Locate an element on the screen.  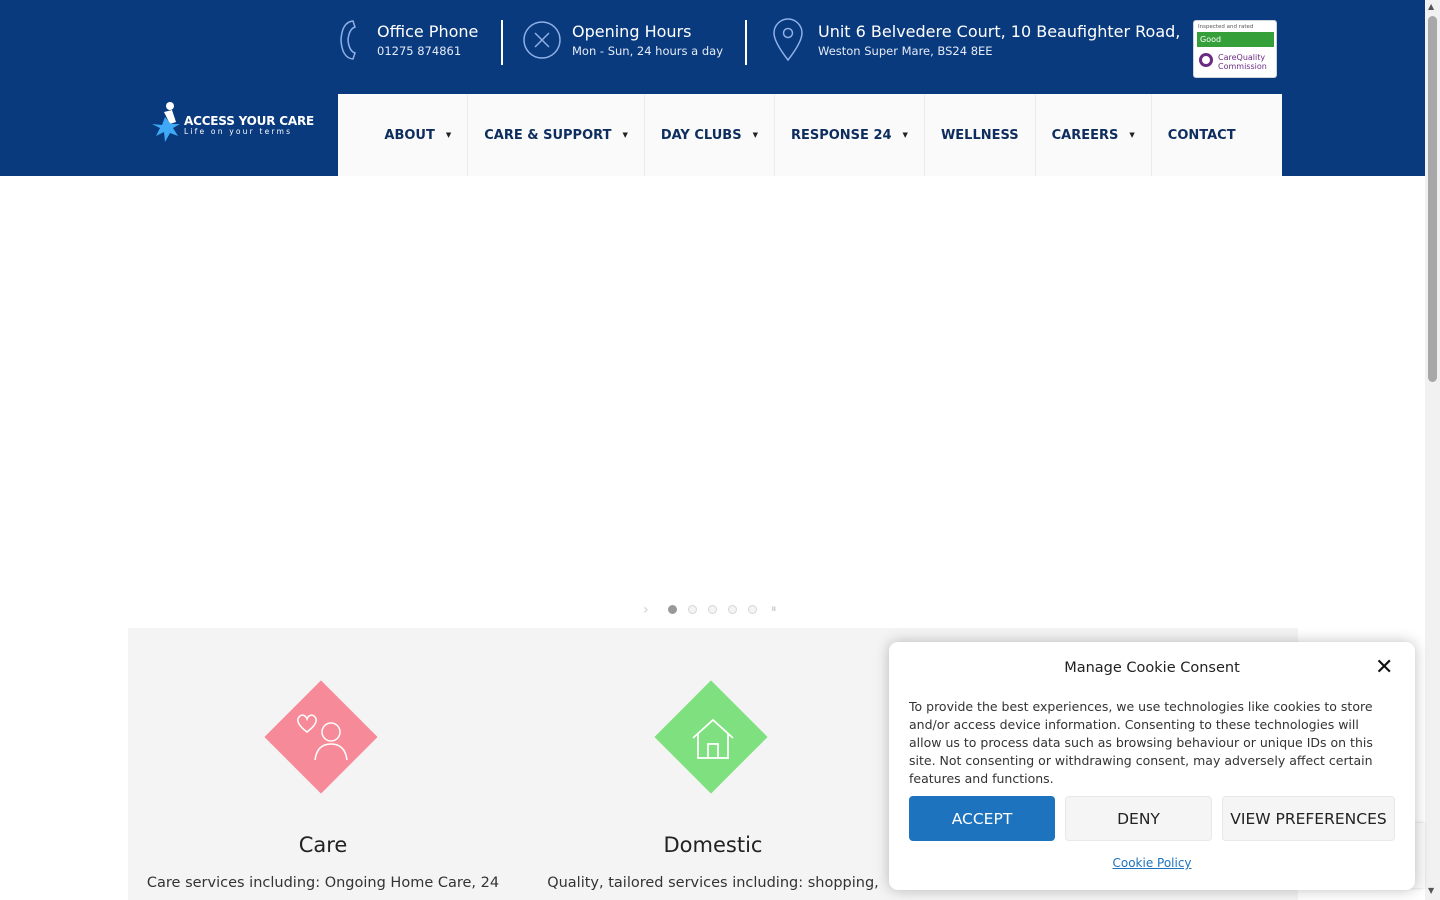
nav-careers: CAREERS ▼ is located at coordinates (1094, 135).